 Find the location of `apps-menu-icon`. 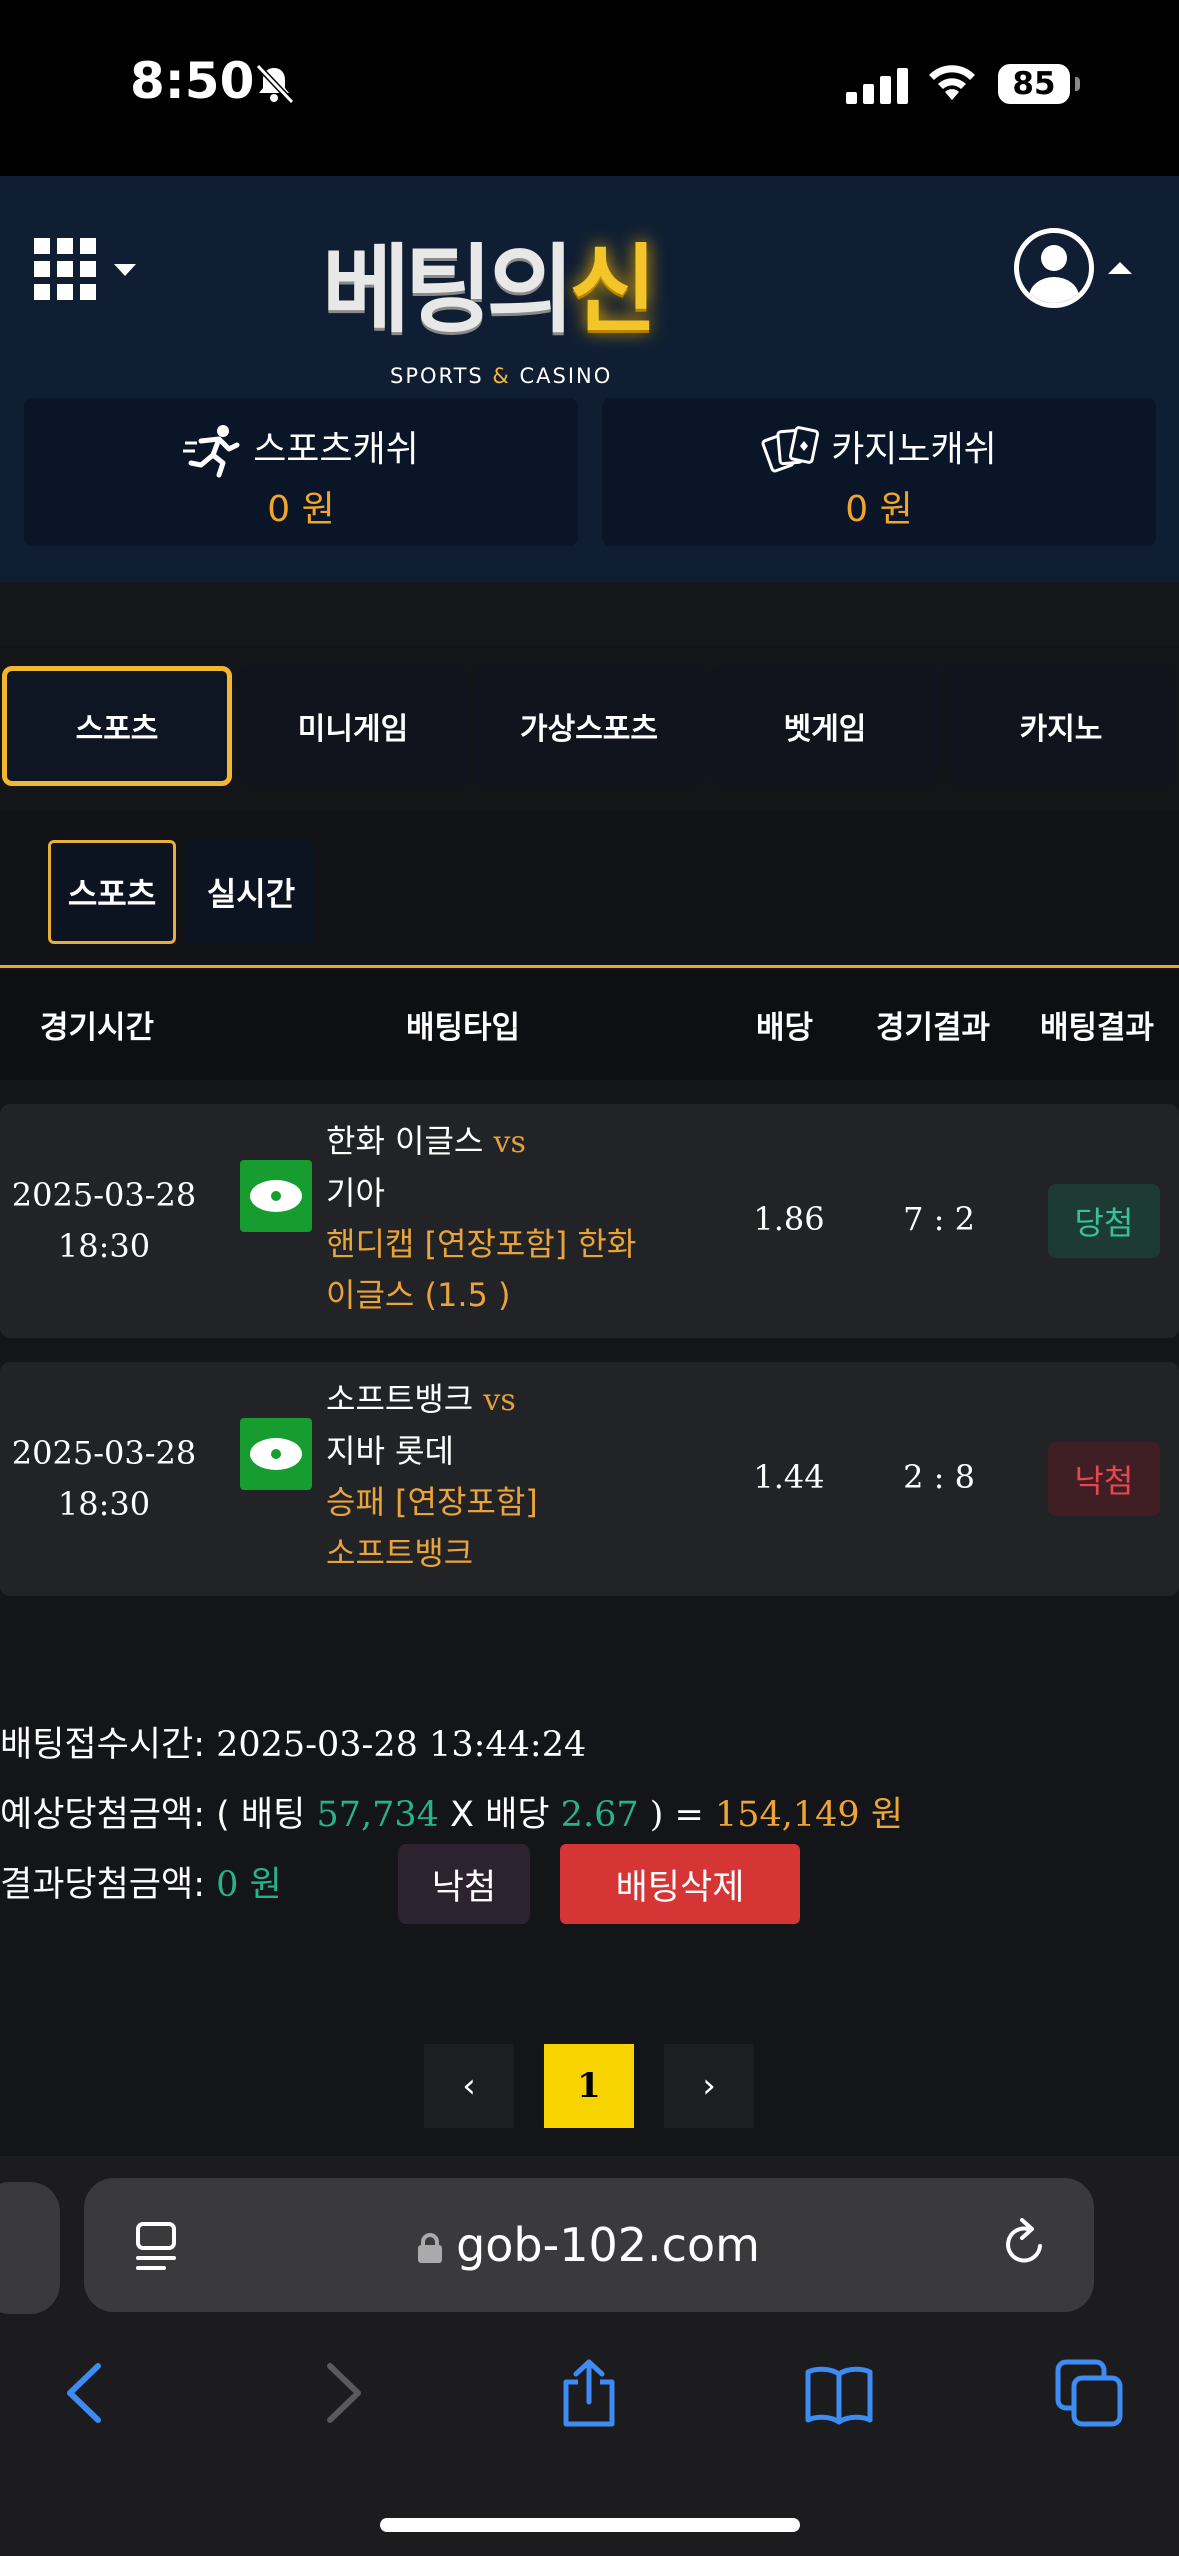

apps-menu-icon is located at coordinates (65, 269).